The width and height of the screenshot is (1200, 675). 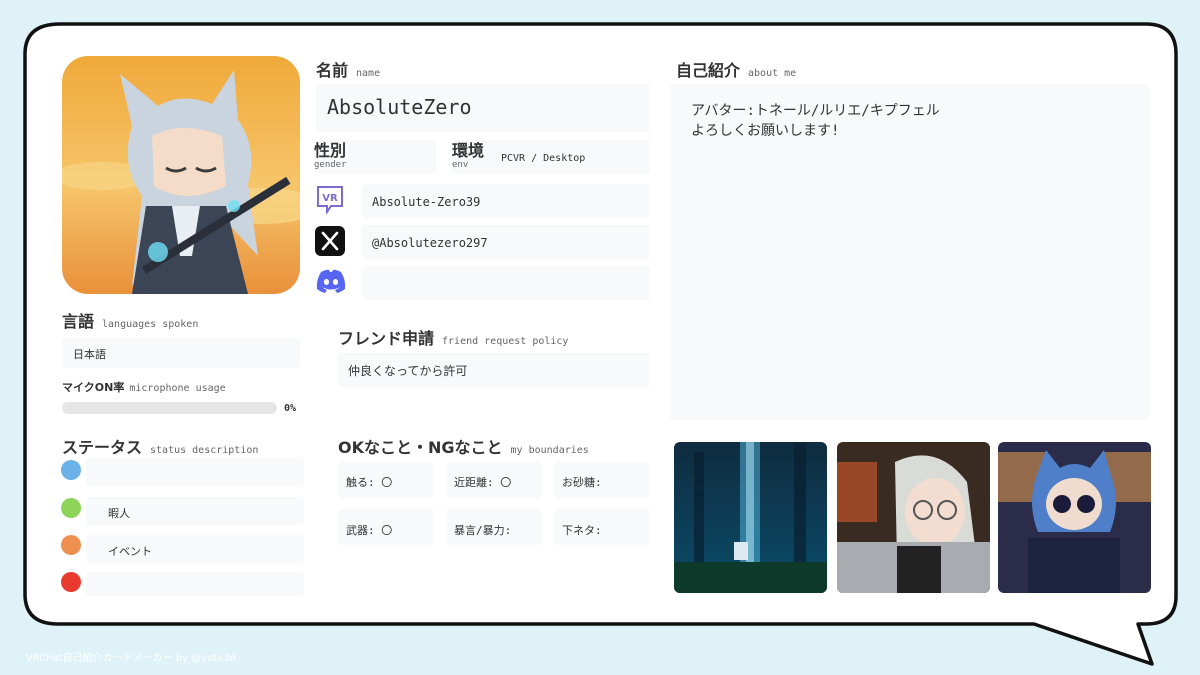 What do you see at coordinates (408, 371) in the screenshot?
I see `friend-request-value: 仲良くなってから許可` at bounding box center [408, 371].